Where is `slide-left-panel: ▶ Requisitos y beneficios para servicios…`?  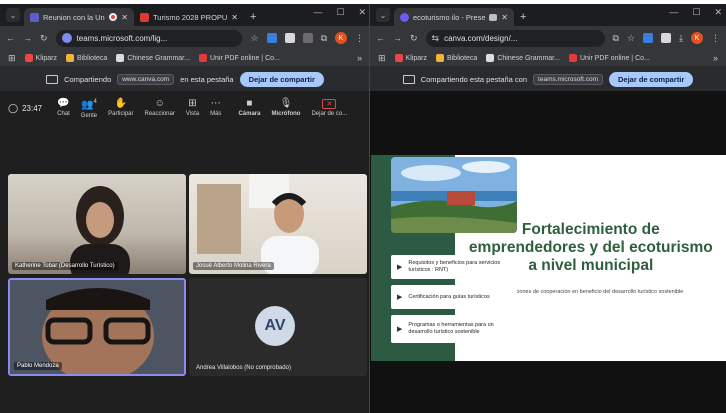 slide-left-panel: ▶ Requisitos y beneficios para servicios… is located at coordinates (444, 258).